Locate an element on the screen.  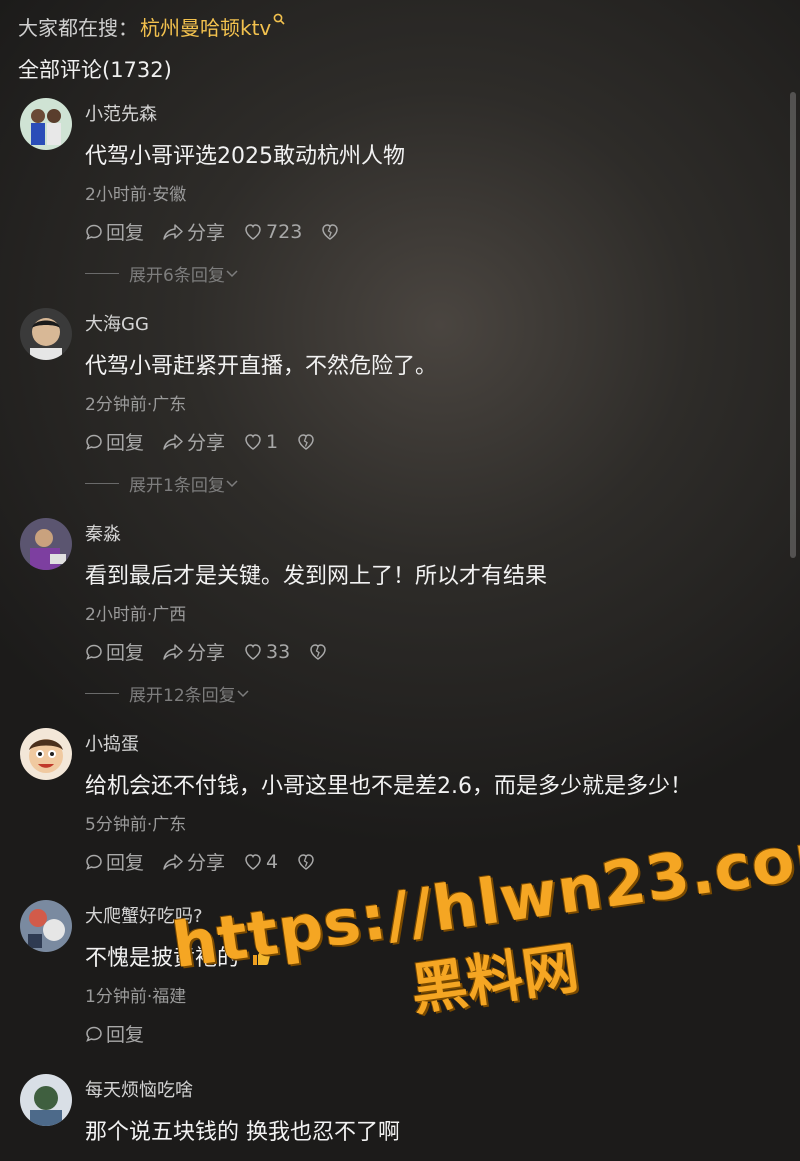
like-button: 723 is located at coordinates (272, 232).